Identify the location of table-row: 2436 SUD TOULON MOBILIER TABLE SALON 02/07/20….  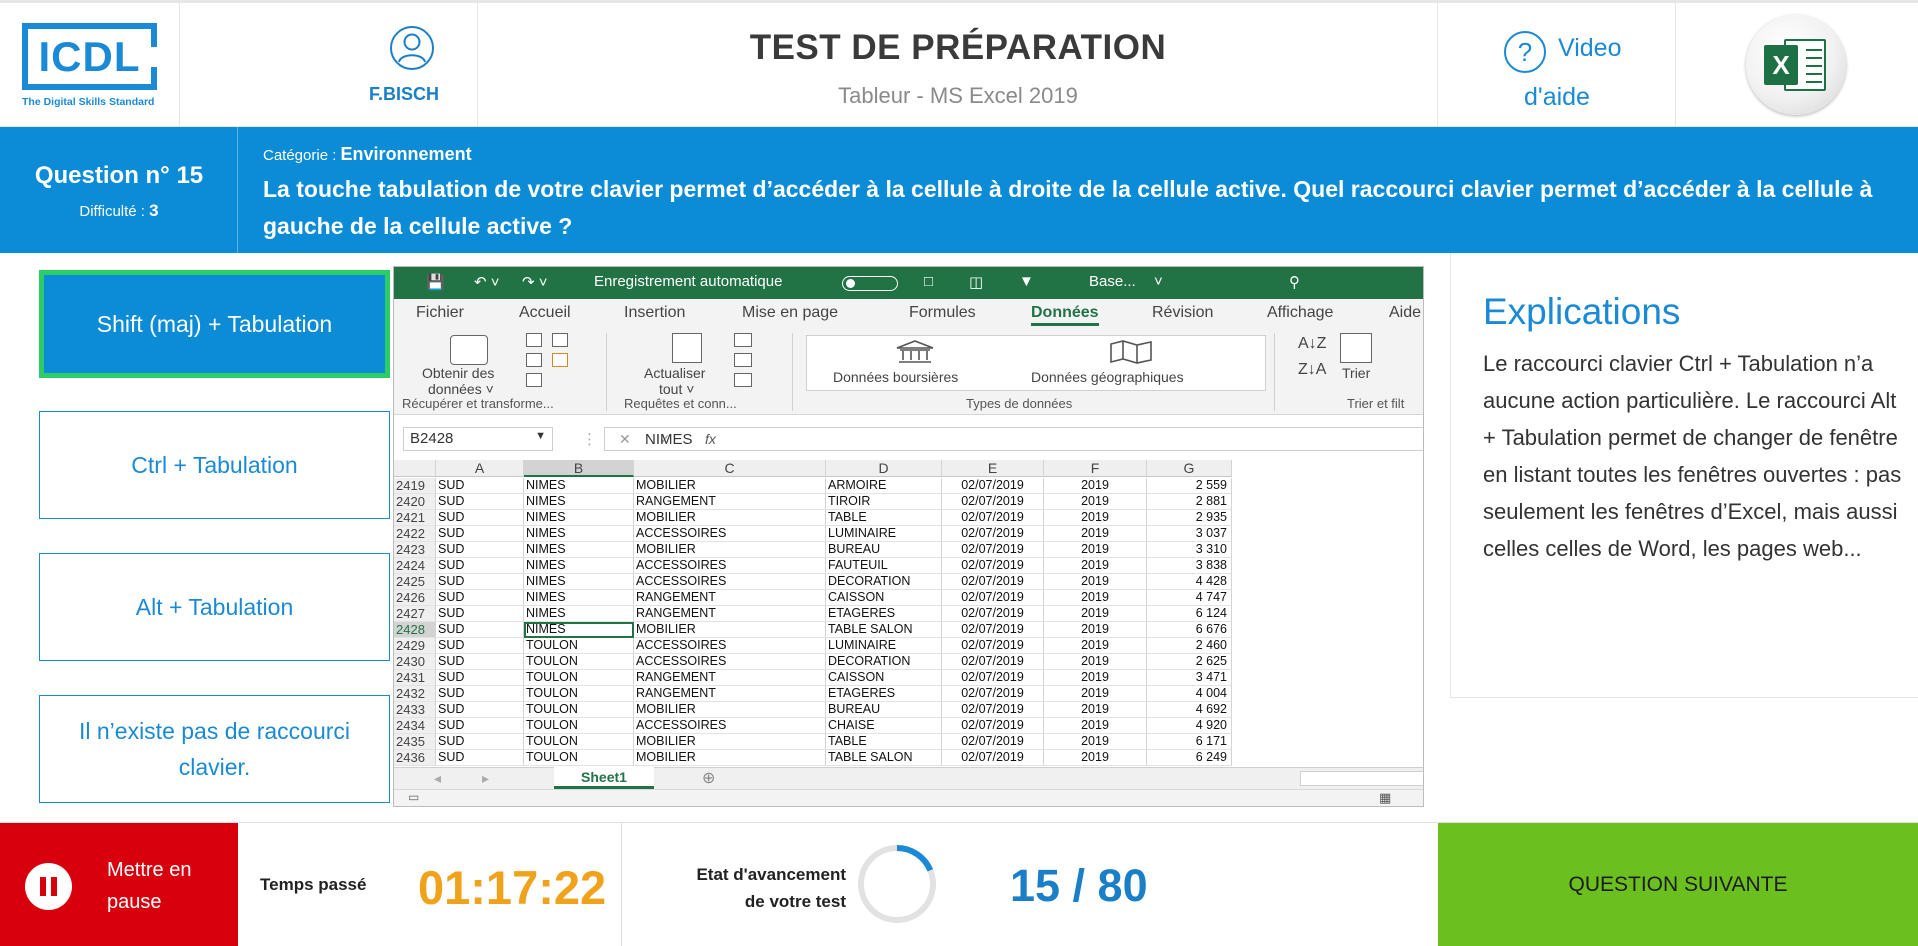
(908, 758).